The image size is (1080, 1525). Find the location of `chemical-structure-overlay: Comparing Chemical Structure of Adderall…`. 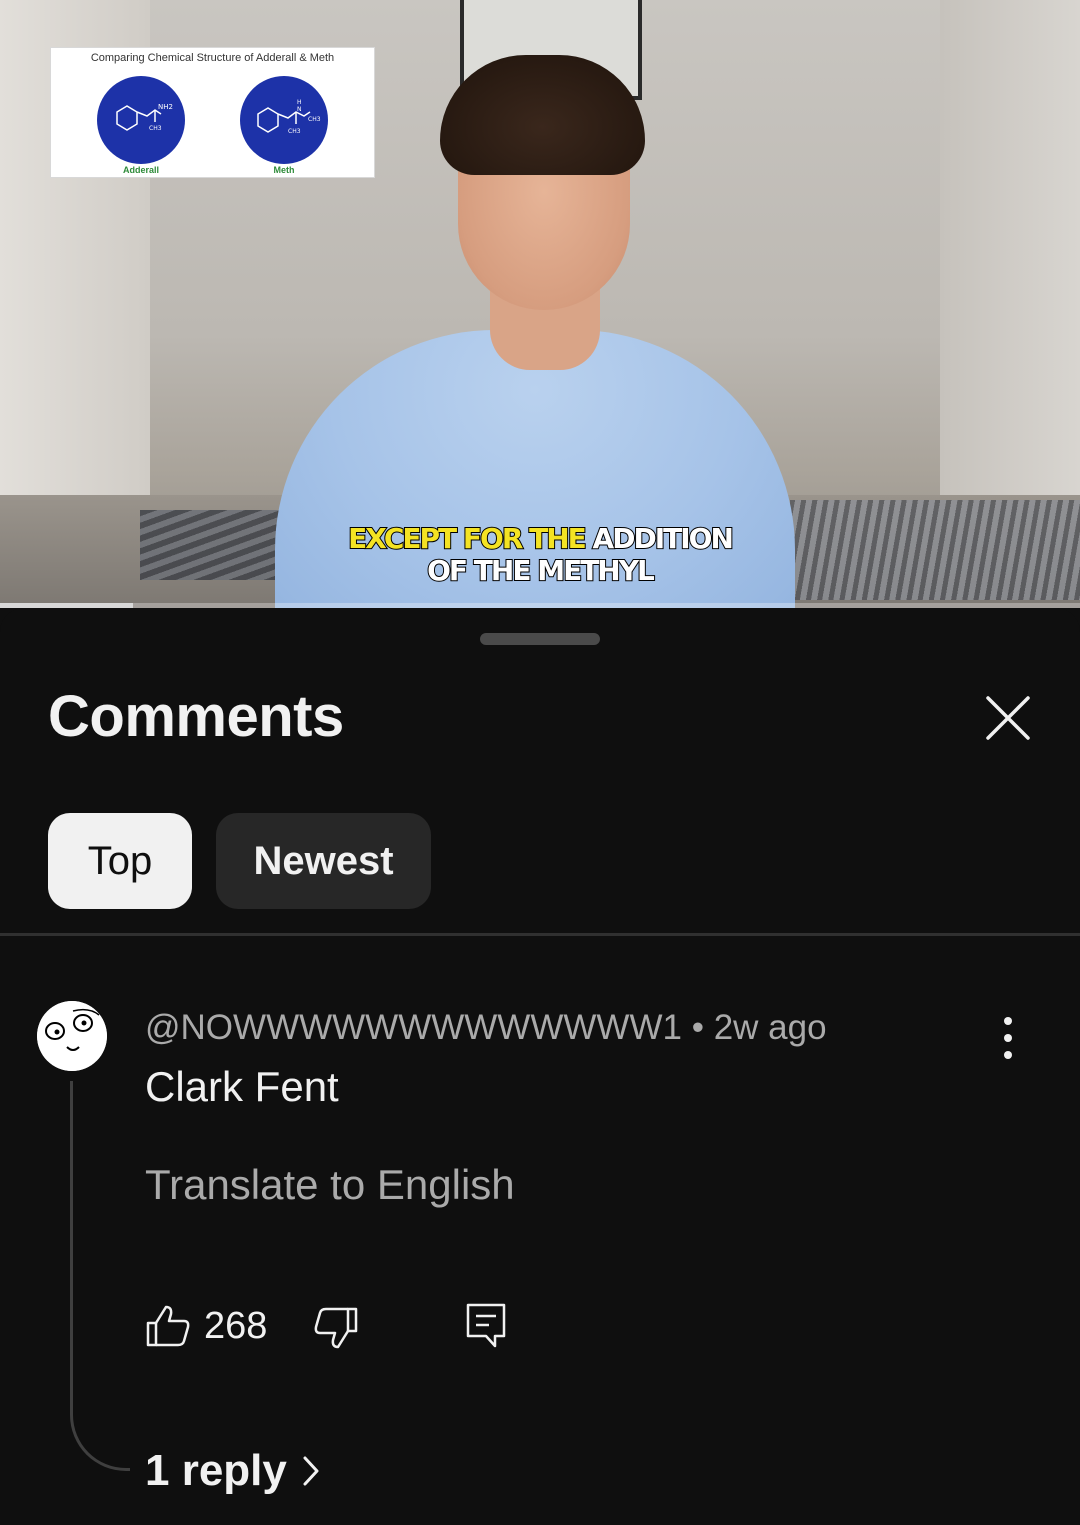

chemical-structure-overlay: Comparing Chemical Structure of Adderall… is located at coordinates (212, 112).